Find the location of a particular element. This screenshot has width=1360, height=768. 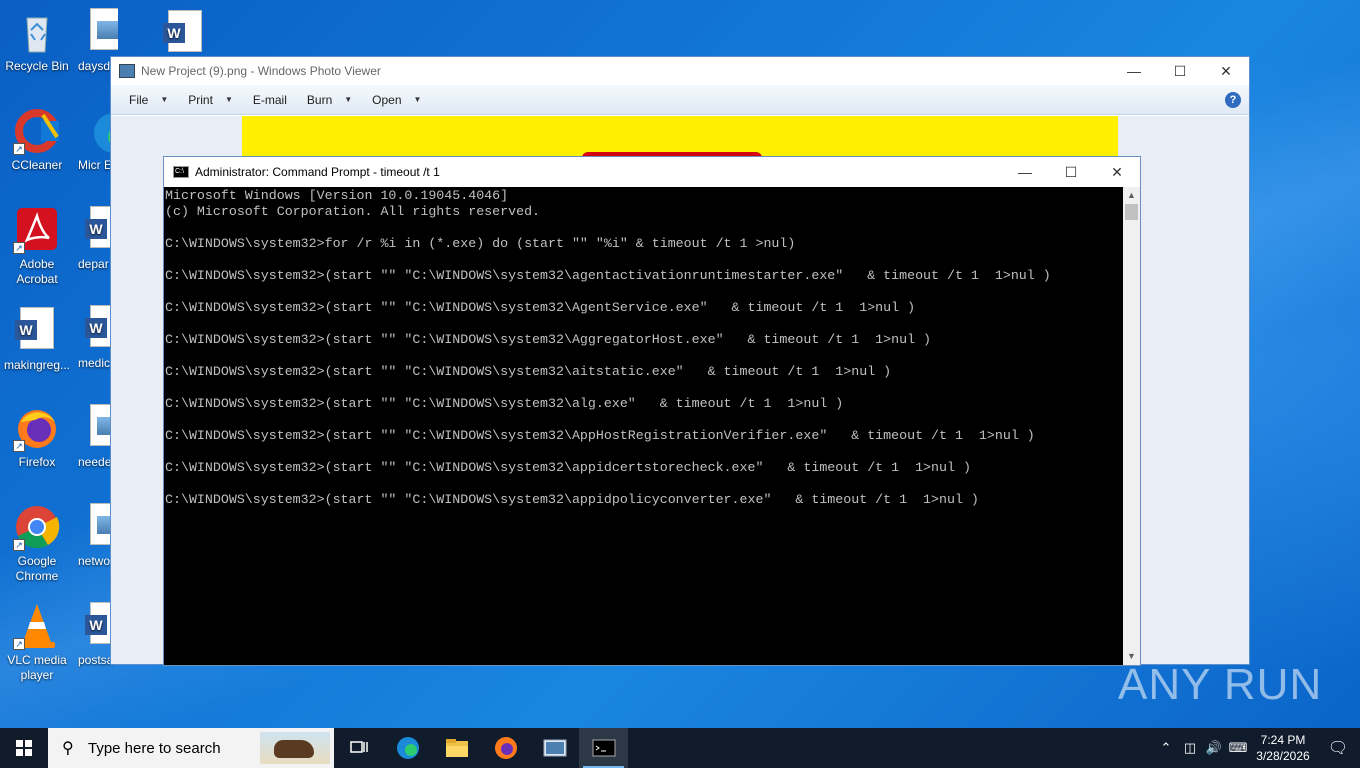

desktop-icon-label: Google Chrome is located at coordinates (37, 568).